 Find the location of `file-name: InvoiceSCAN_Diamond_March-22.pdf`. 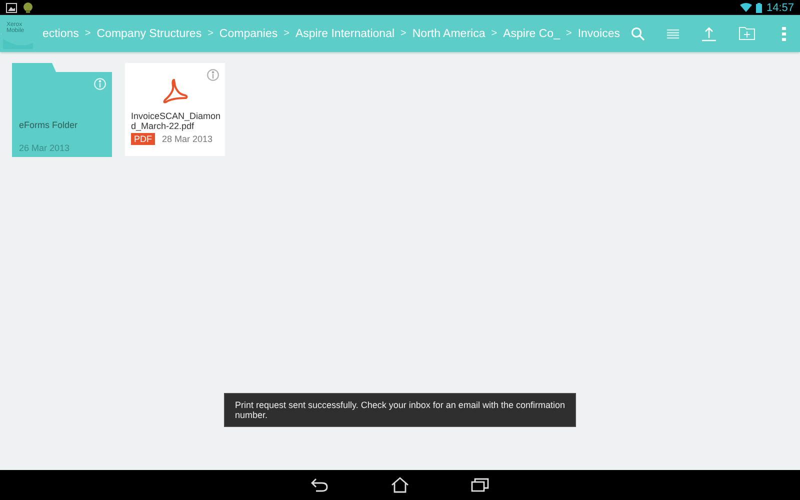

file-name: InvoiceSCAN_Diamond_March-22.pdf is located at coordinates (176, 121).